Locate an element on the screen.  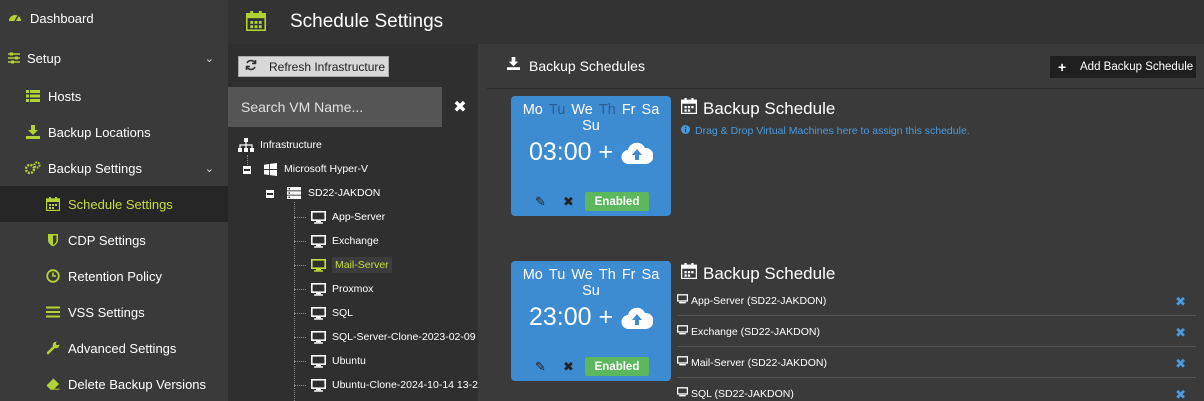
sidebar-item-label: Backup Locations is located at coordinates (99, 132).